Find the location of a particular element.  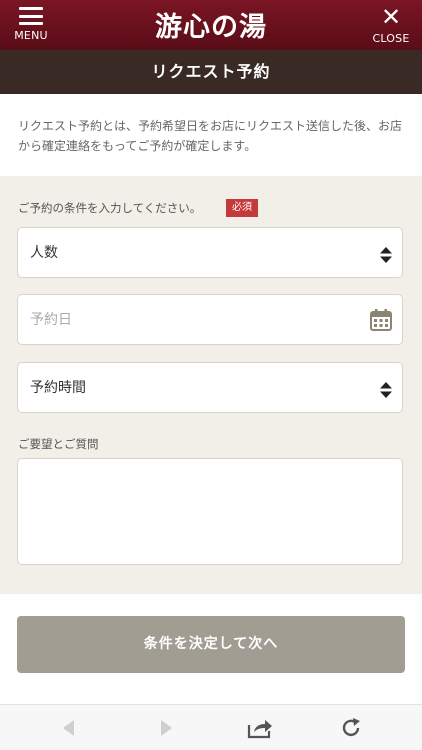

close-icon: ✕ is located at coordinates (391, 17).